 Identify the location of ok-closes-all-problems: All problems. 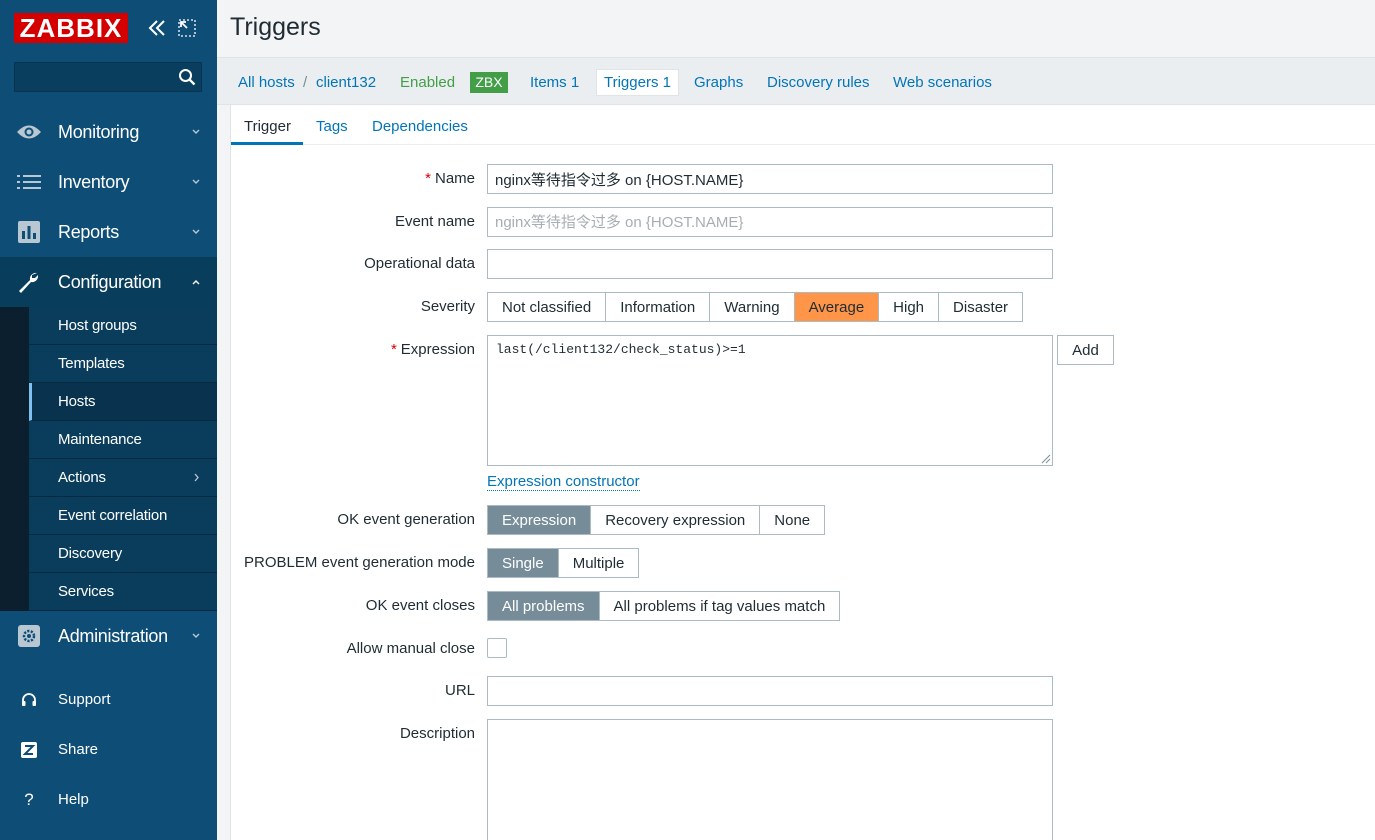
(544, 606).